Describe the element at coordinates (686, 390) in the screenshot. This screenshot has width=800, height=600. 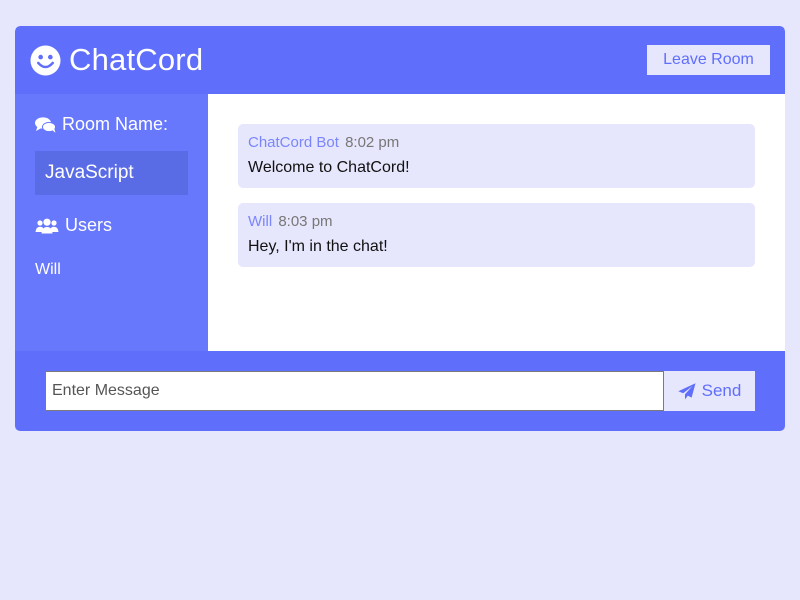
I see `paper-plane-icon` at that location.